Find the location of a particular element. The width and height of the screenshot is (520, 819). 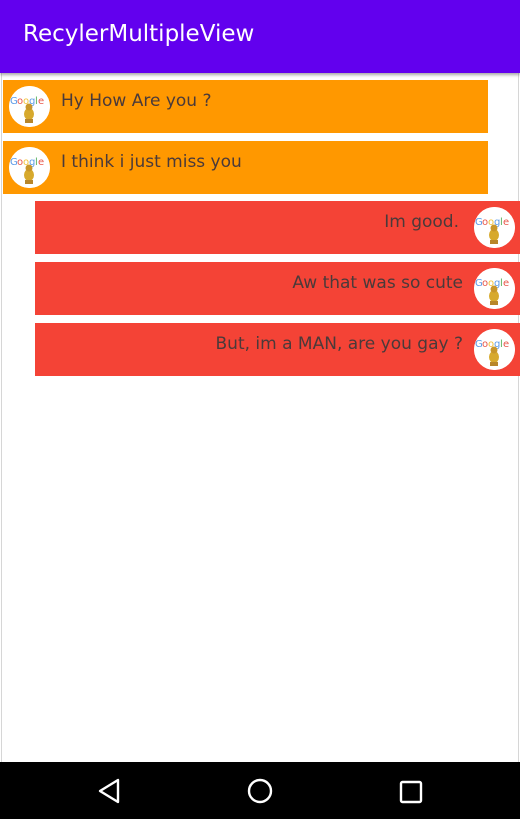

system-nav-bar is located at coordinates (260, 790).